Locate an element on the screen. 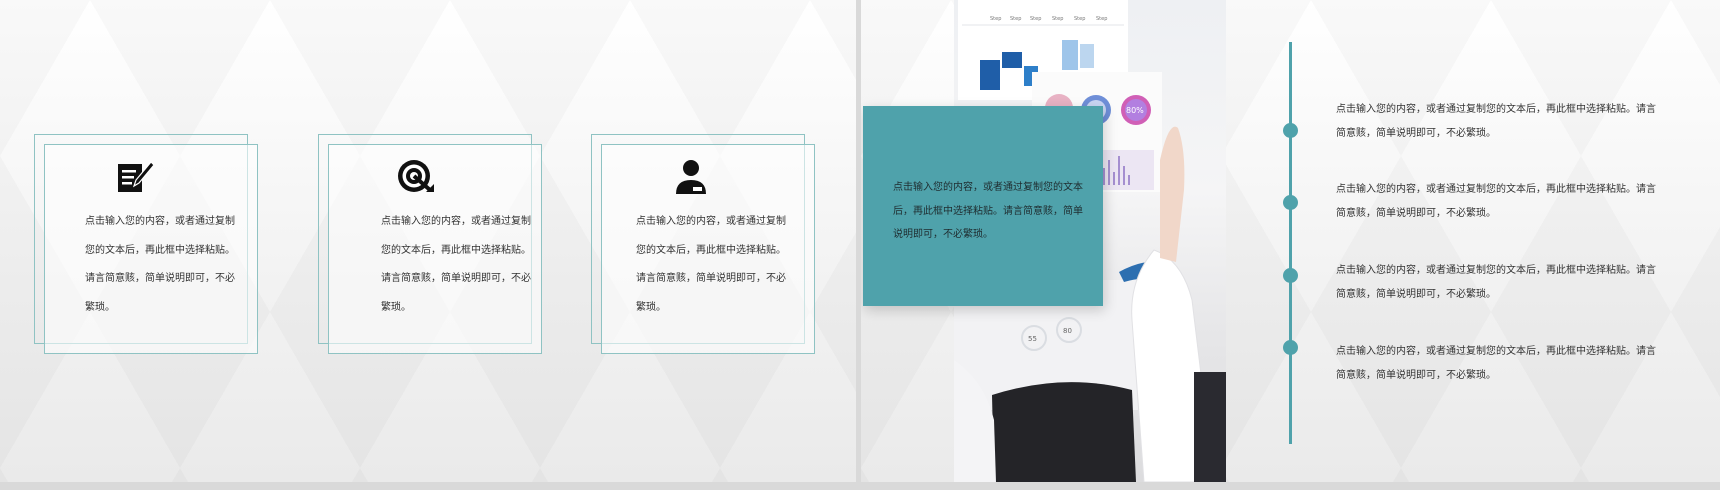  target-icon is located at coordinates (416, 176).